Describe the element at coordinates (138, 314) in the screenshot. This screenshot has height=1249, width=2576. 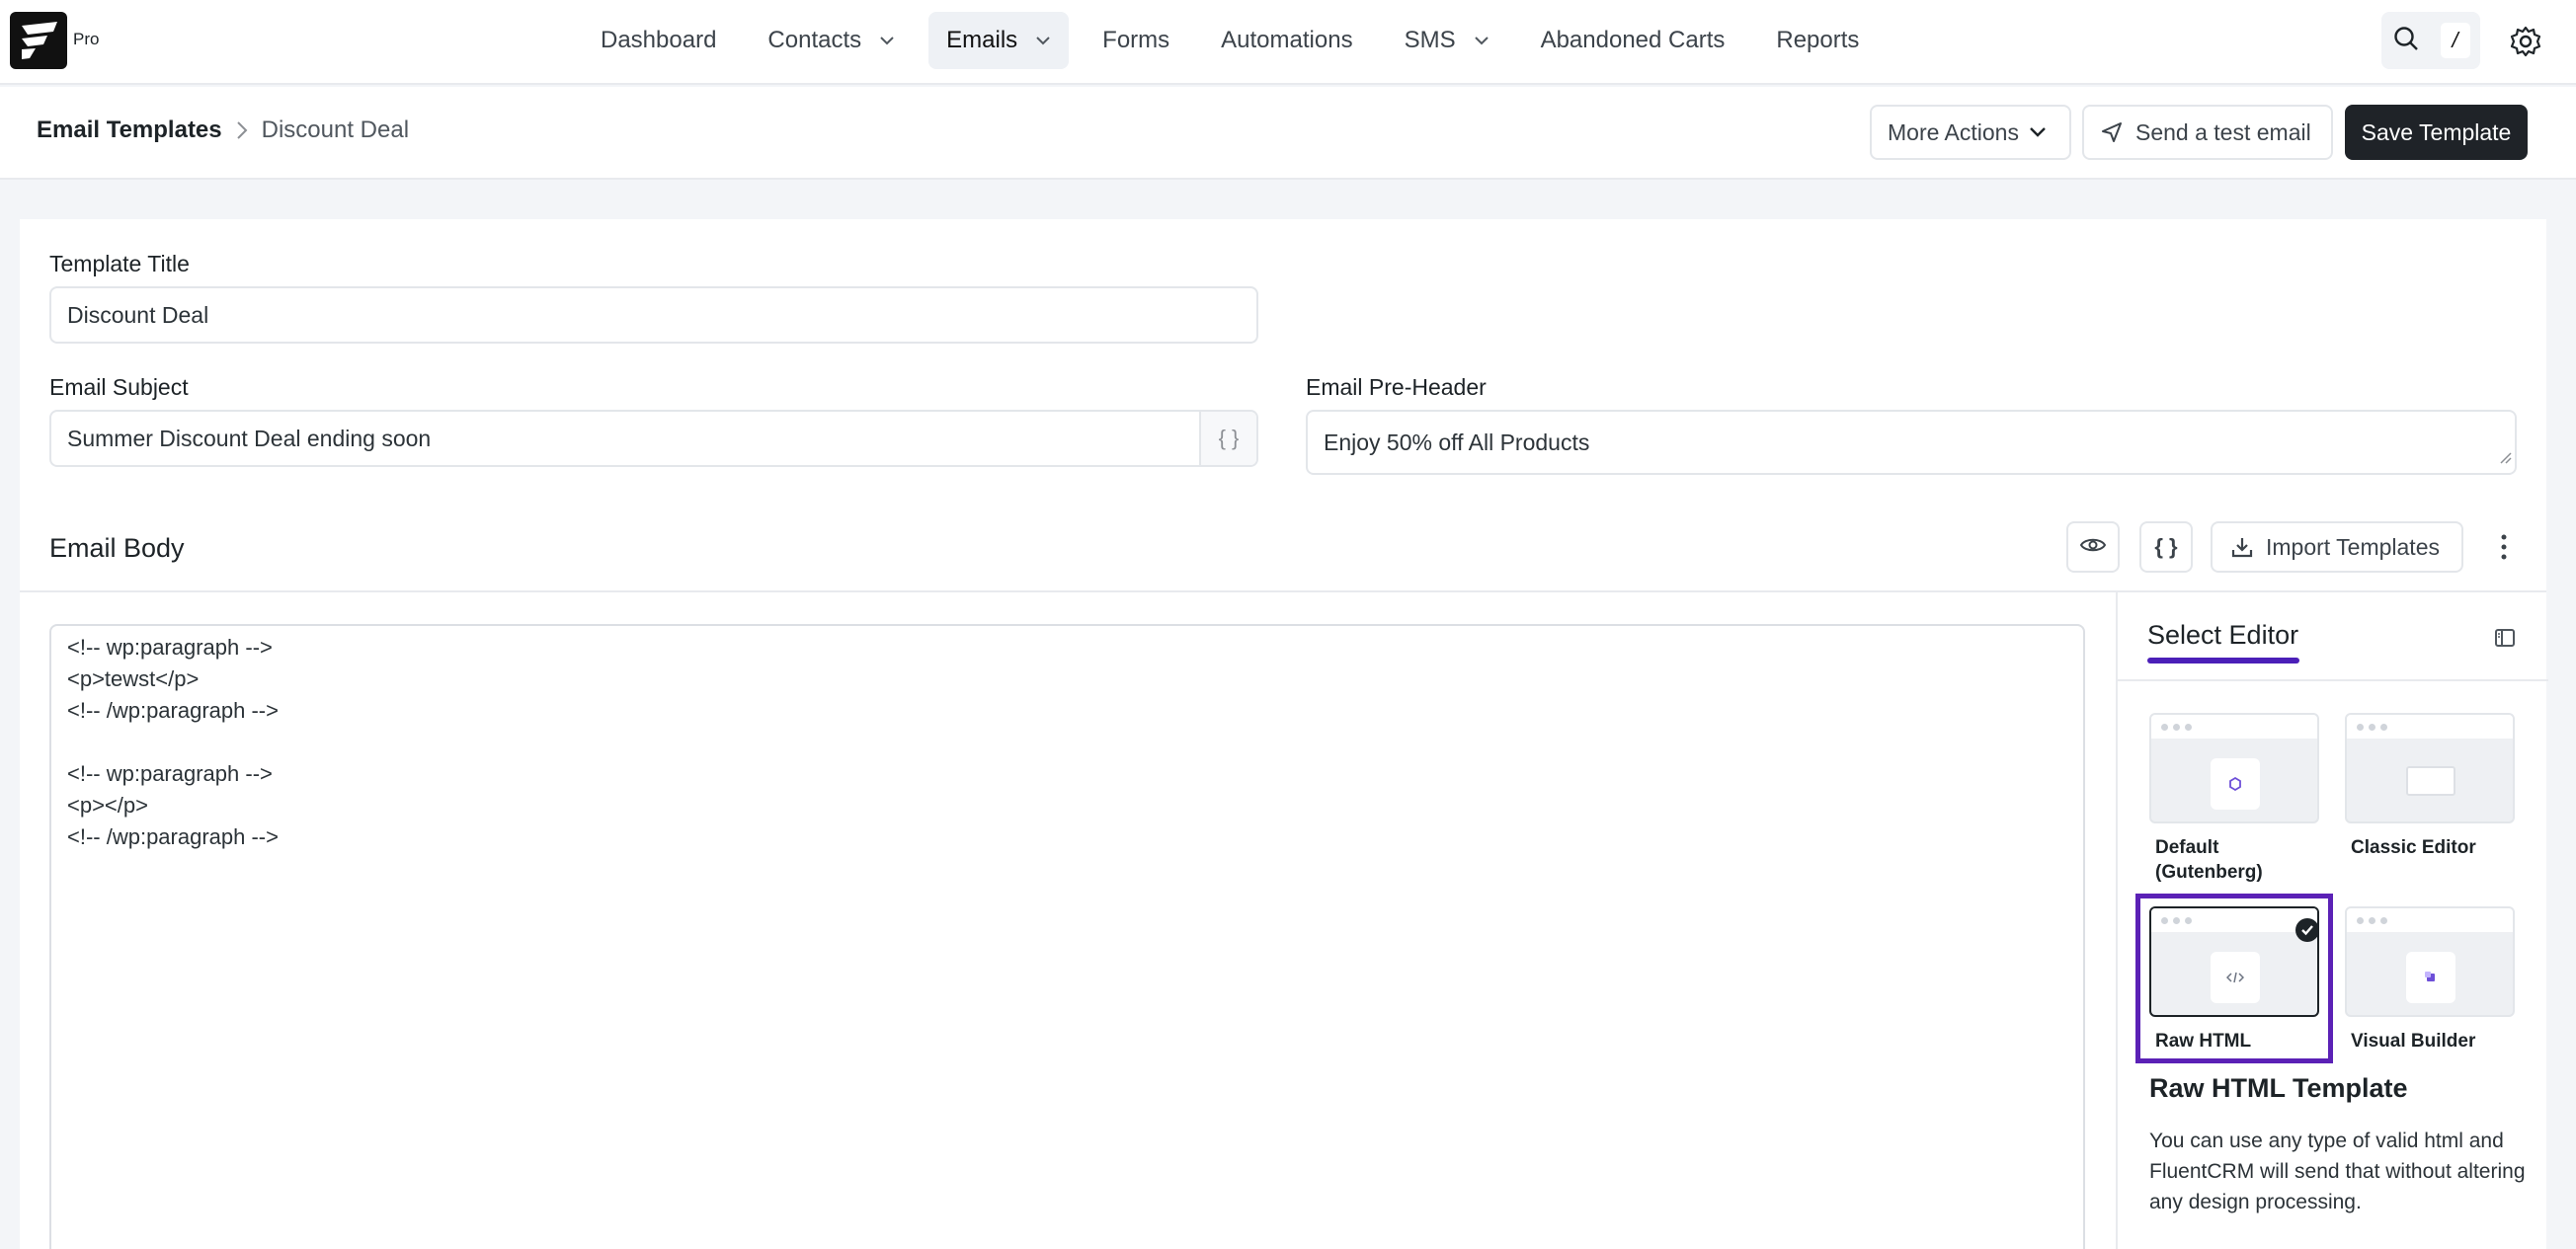
I see `template-title-value: Discount Deal` at that location.